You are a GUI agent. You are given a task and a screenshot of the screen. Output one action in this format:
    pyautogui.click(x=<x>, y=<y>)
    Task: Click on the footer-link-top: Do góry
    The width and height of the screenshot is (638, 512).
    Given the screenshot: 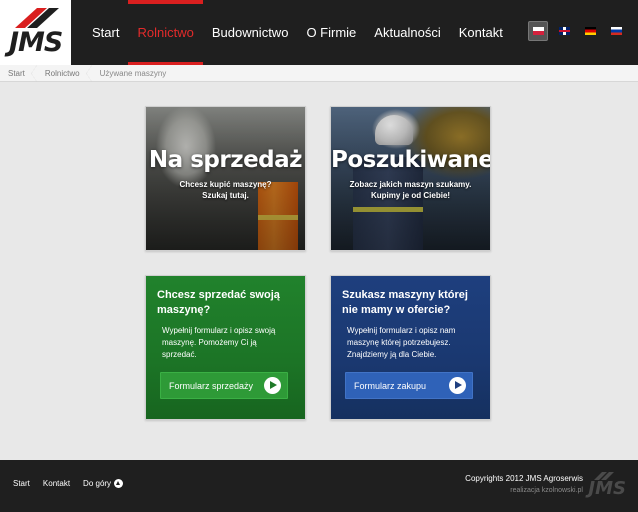 What is the action you would take?
    pyautogui.click(x=103, y=483)
    